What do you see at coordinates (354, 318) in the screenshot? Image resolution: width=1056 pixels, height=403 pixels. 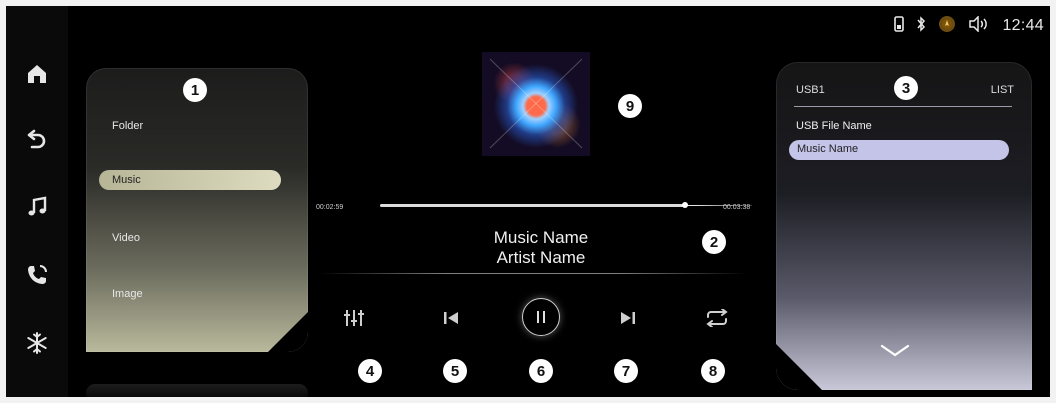 I see `equalizer-icon` at bounding box center [354, 318].